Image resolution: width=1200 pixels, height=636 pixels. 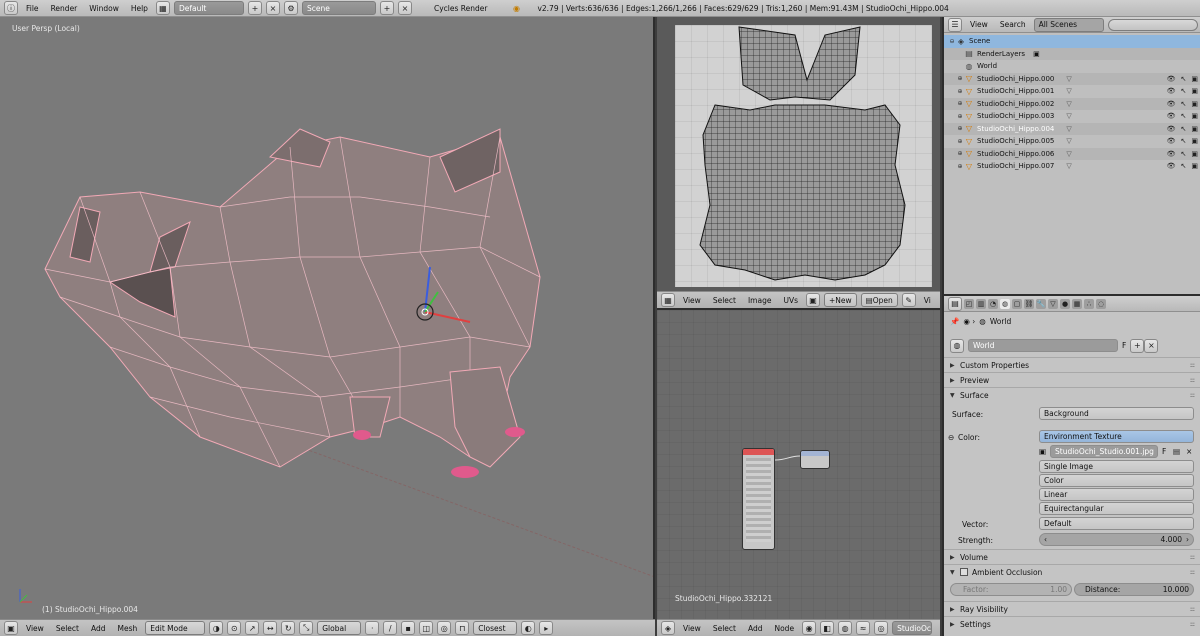 What do you see at coordinates (987, 66) in the screenshot?
I see `outliner-item-name: World` at bounding box center [987, 66].